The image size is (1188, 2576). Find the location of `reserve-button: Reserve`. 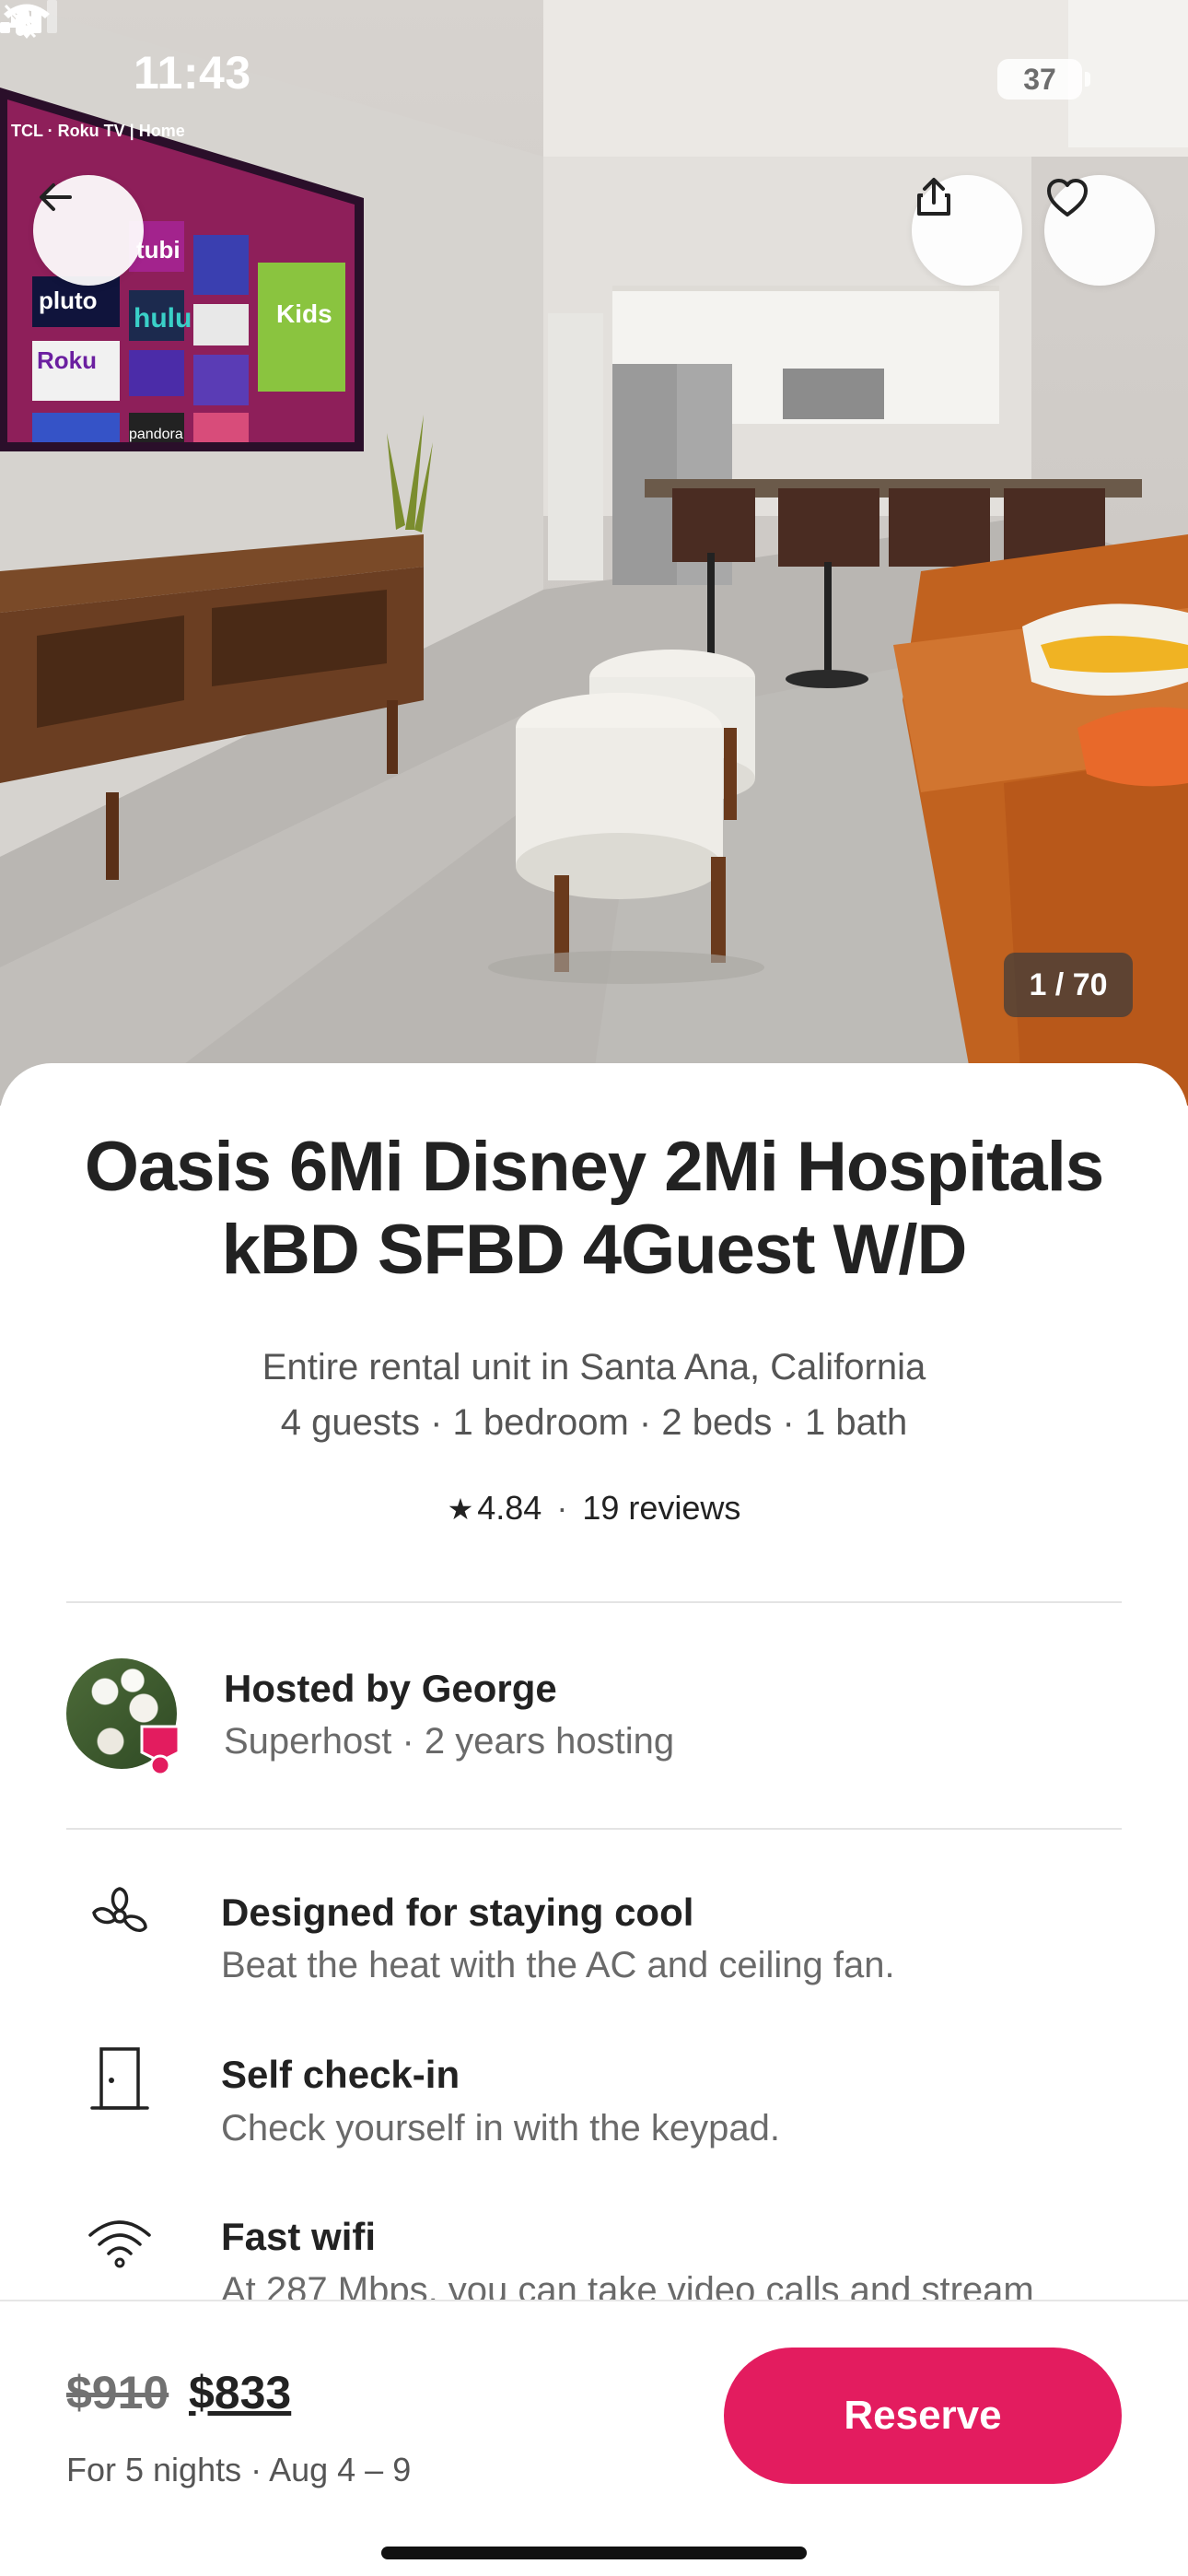

reserve-button: Reserve is located at coordinates (923, 2416).